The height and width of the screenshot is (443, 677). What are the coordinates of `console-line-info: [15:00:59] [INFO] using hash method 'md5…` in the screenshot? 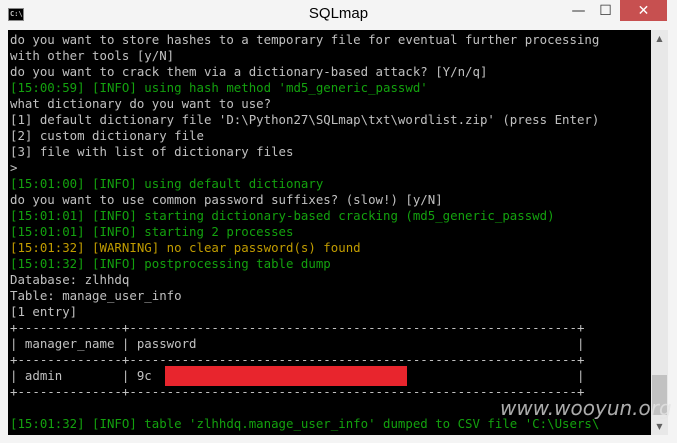 It's located at (219, 87).